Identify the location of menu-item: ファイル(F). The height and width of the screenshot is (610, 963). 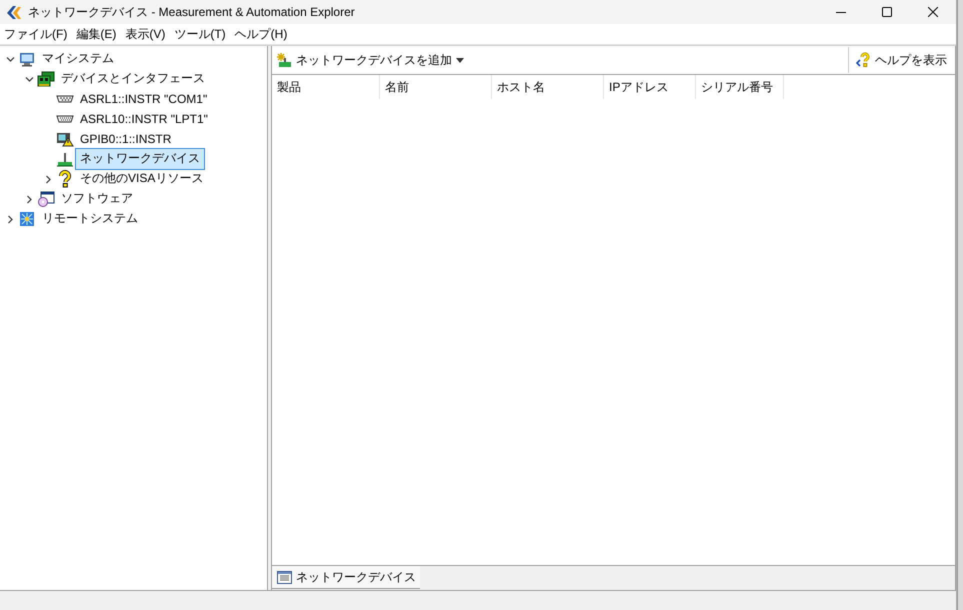
(36, 34).